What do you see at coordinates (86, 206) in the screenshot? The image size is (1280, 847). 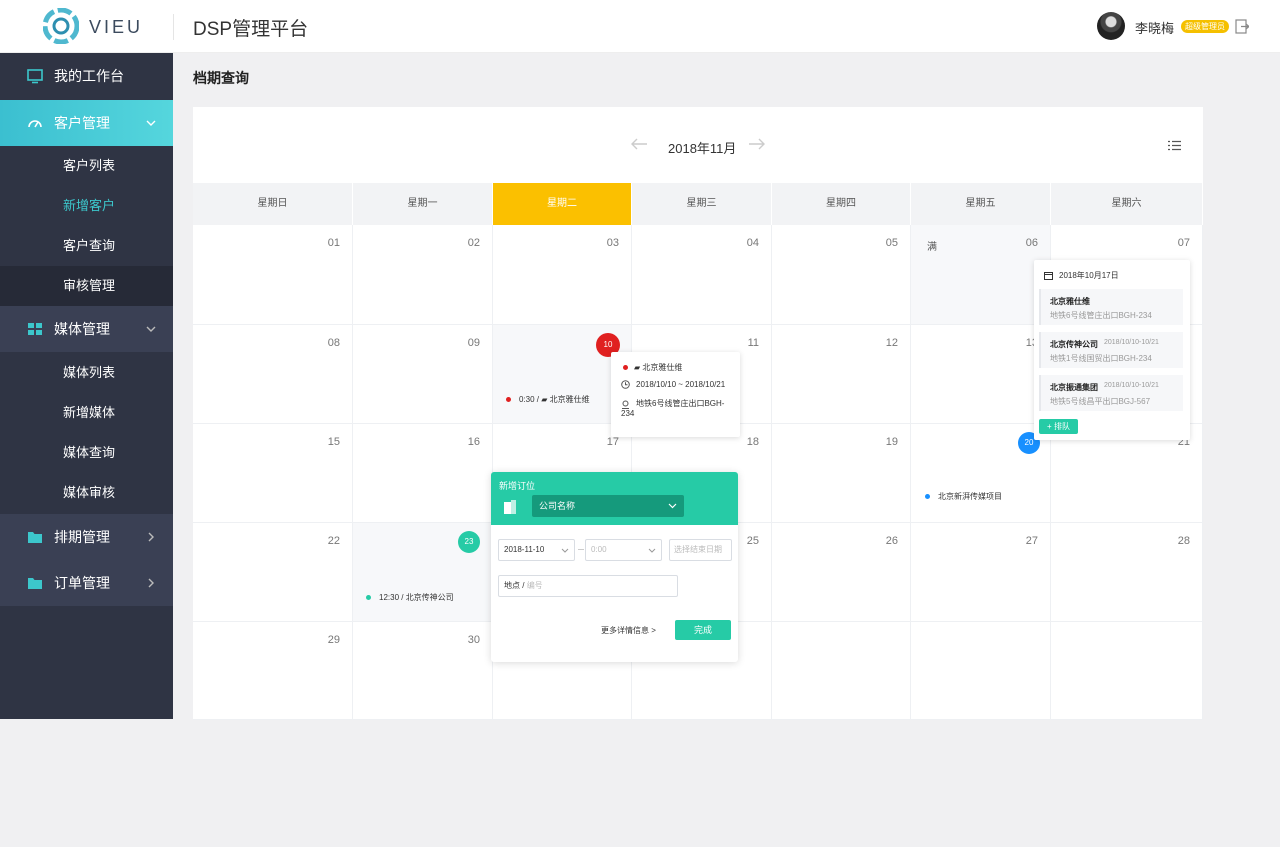 I see `sidebar-subitem-new-customer: 新增客户` at bounding box center [86, 206].